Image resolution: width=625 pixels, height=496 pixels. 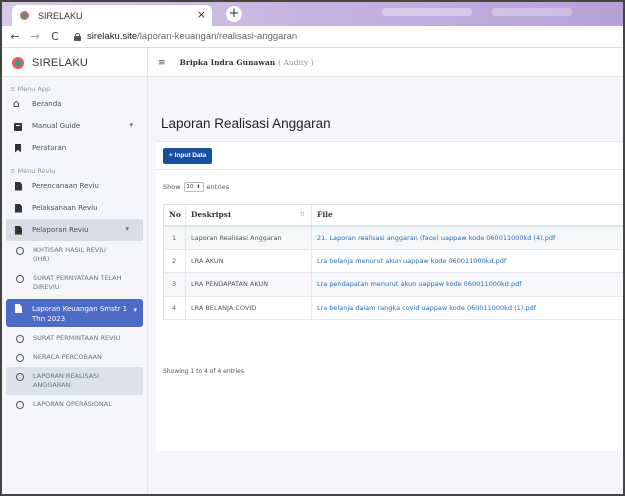 I want to click on sidebar-item-peraturan: Peraturan, so click(x=74, y=148).